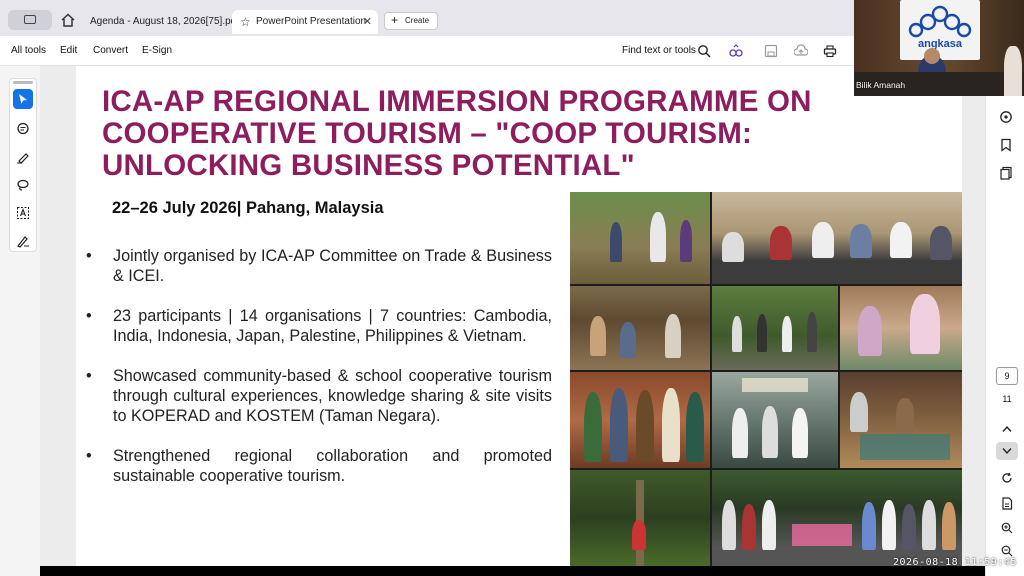 This screenshot has width=1024, height=576. I want to click on slide-date-location: 22–26 July 2026| Pahang, Malaysia, so click(248, 208).